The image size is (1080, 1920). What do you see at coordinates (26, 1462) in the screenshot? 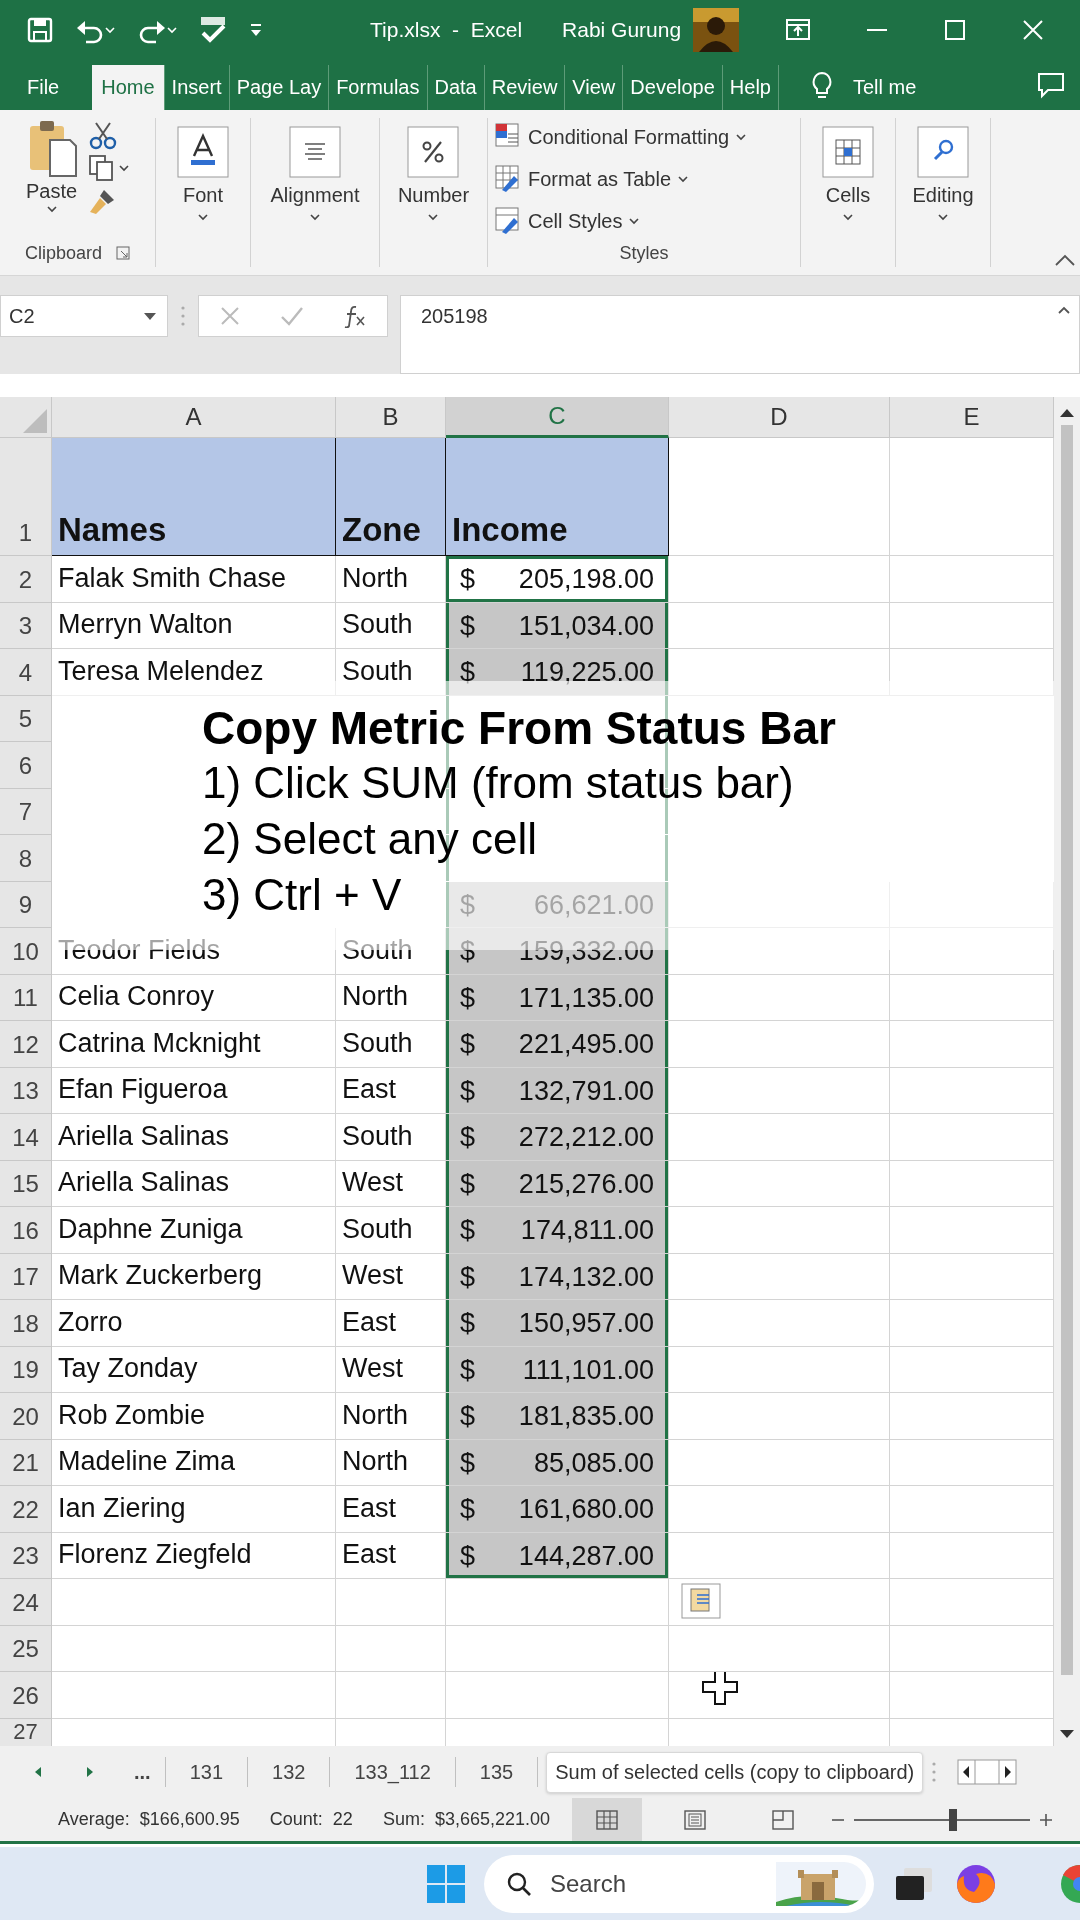
I see `row-header: 21` at bounding box center [26, 1462].